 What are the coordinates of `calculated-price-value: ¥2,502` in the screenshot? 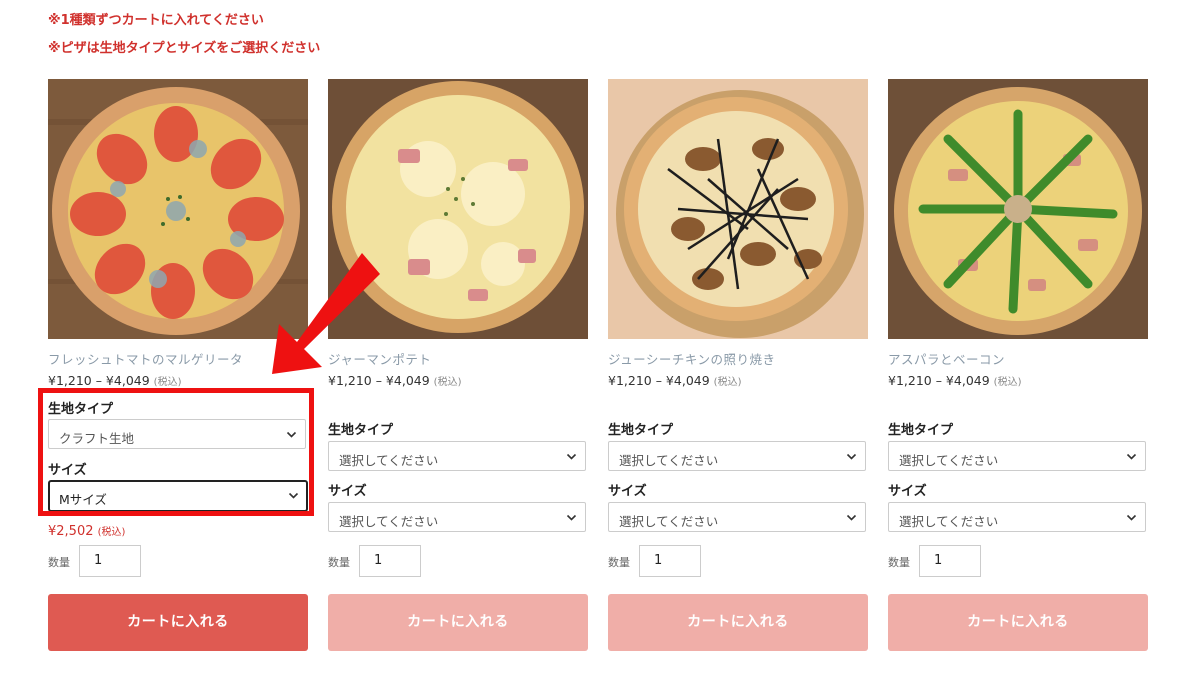 It's located at (71, 531).